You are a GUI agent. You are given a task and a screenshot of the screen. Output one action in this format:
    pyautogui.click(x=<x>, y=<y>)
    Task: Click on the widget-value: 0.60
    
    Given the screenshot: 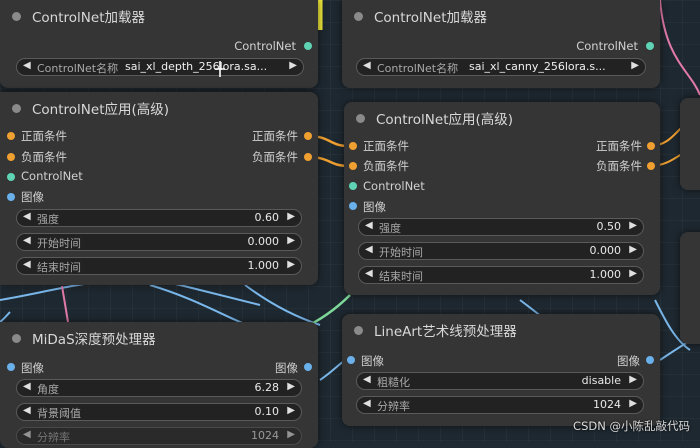 What is the action you would take?
    pyautogui.click(x=267, y=217)
    